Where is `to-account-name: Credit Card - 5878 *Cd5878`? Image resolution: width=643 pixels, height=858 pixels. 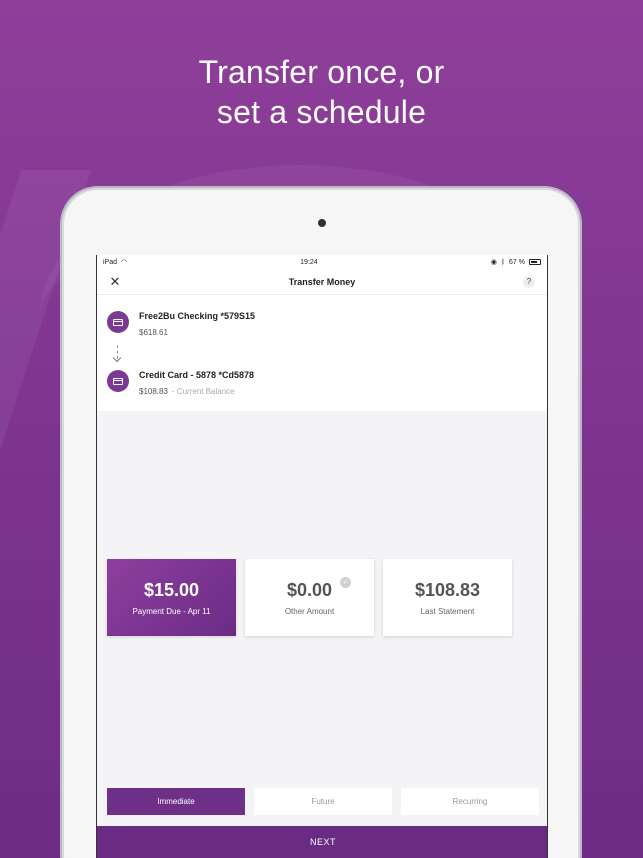
to-account-name: Credit Card - 5878 *Cd5878 is located at coordinates (197, 375).